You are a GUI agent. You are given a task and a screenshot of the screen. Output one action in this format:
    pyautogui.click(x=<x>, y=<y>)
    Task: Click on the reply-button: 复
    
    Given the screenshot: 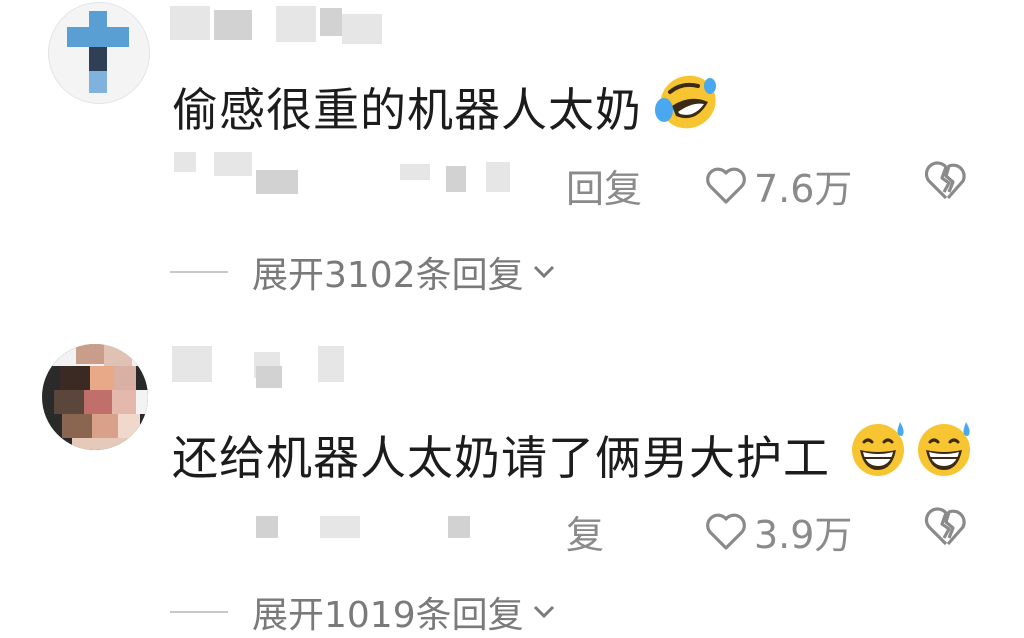 What is the action you would take?
    pyautogui.click(x=585, y=531)
    